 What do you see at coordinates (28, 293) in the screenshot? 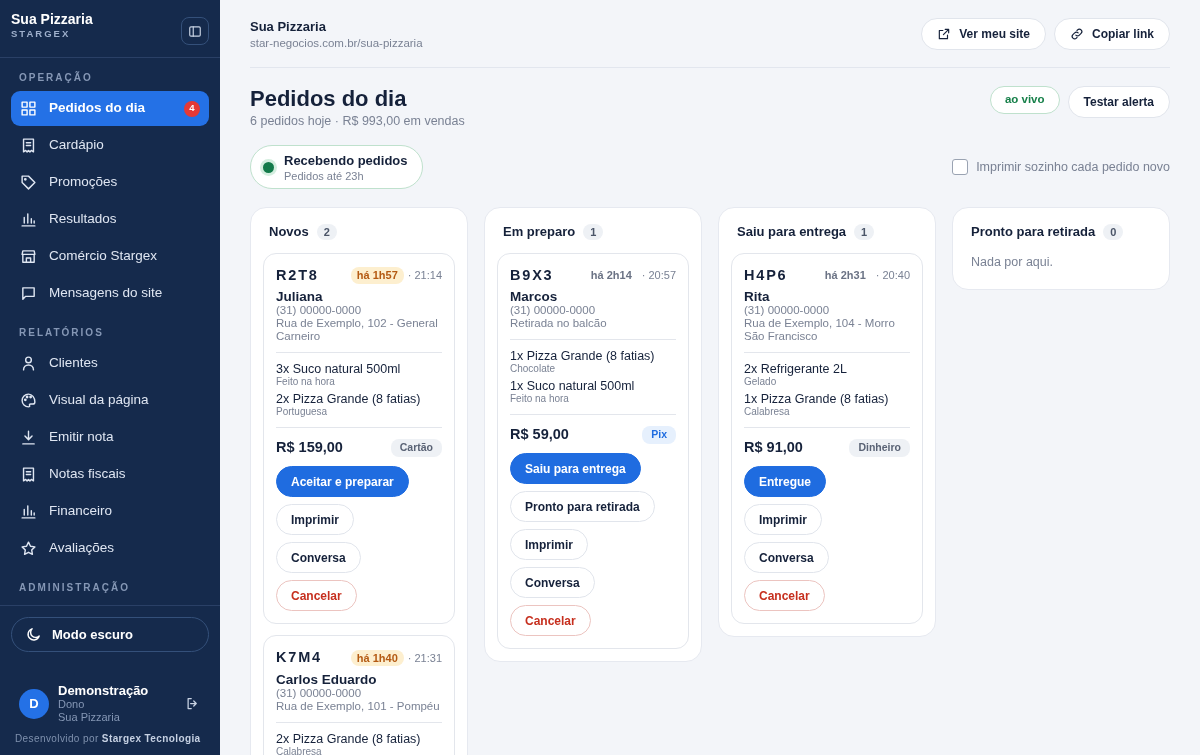
I see `message-icon` at bounding box center [28, 293].